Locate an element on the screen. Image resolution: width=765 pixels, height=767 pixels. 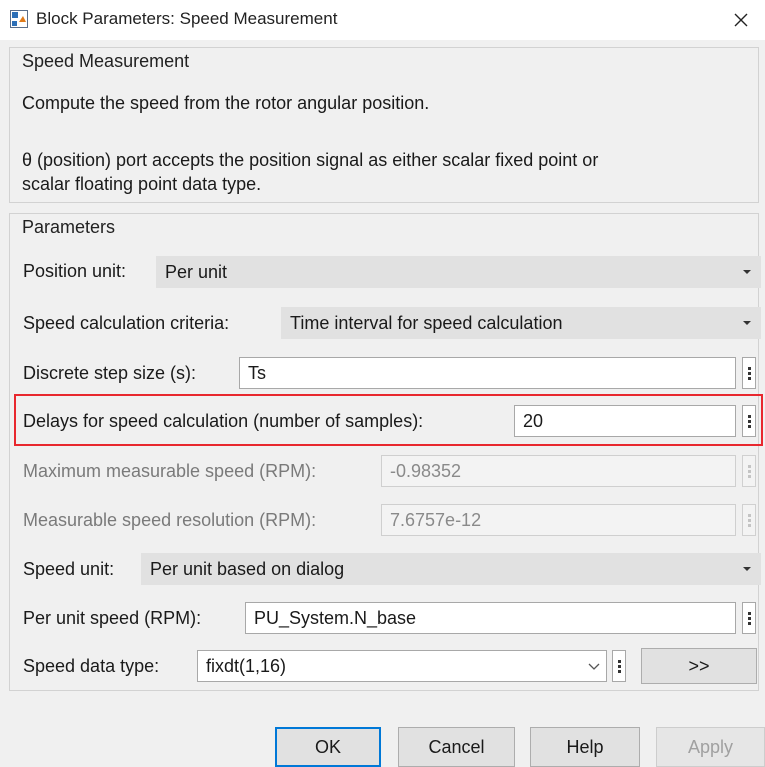
max-speed-value: -0.98352 is located at coordinates (426, 471).